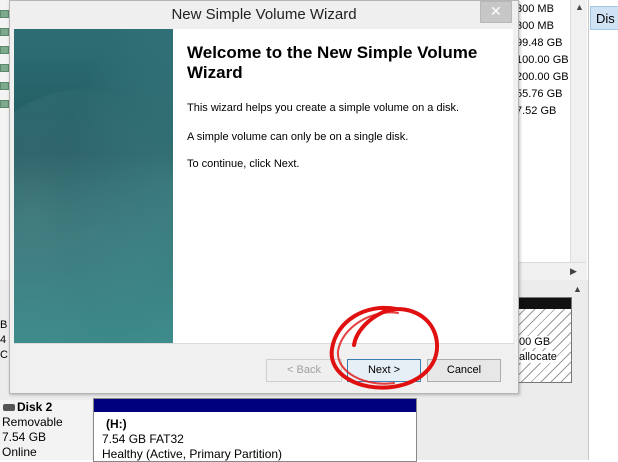  Describe the element at coordinates (542, 60) in the screenshot. I see `volume-capacity: 100.00 GB` at that location.